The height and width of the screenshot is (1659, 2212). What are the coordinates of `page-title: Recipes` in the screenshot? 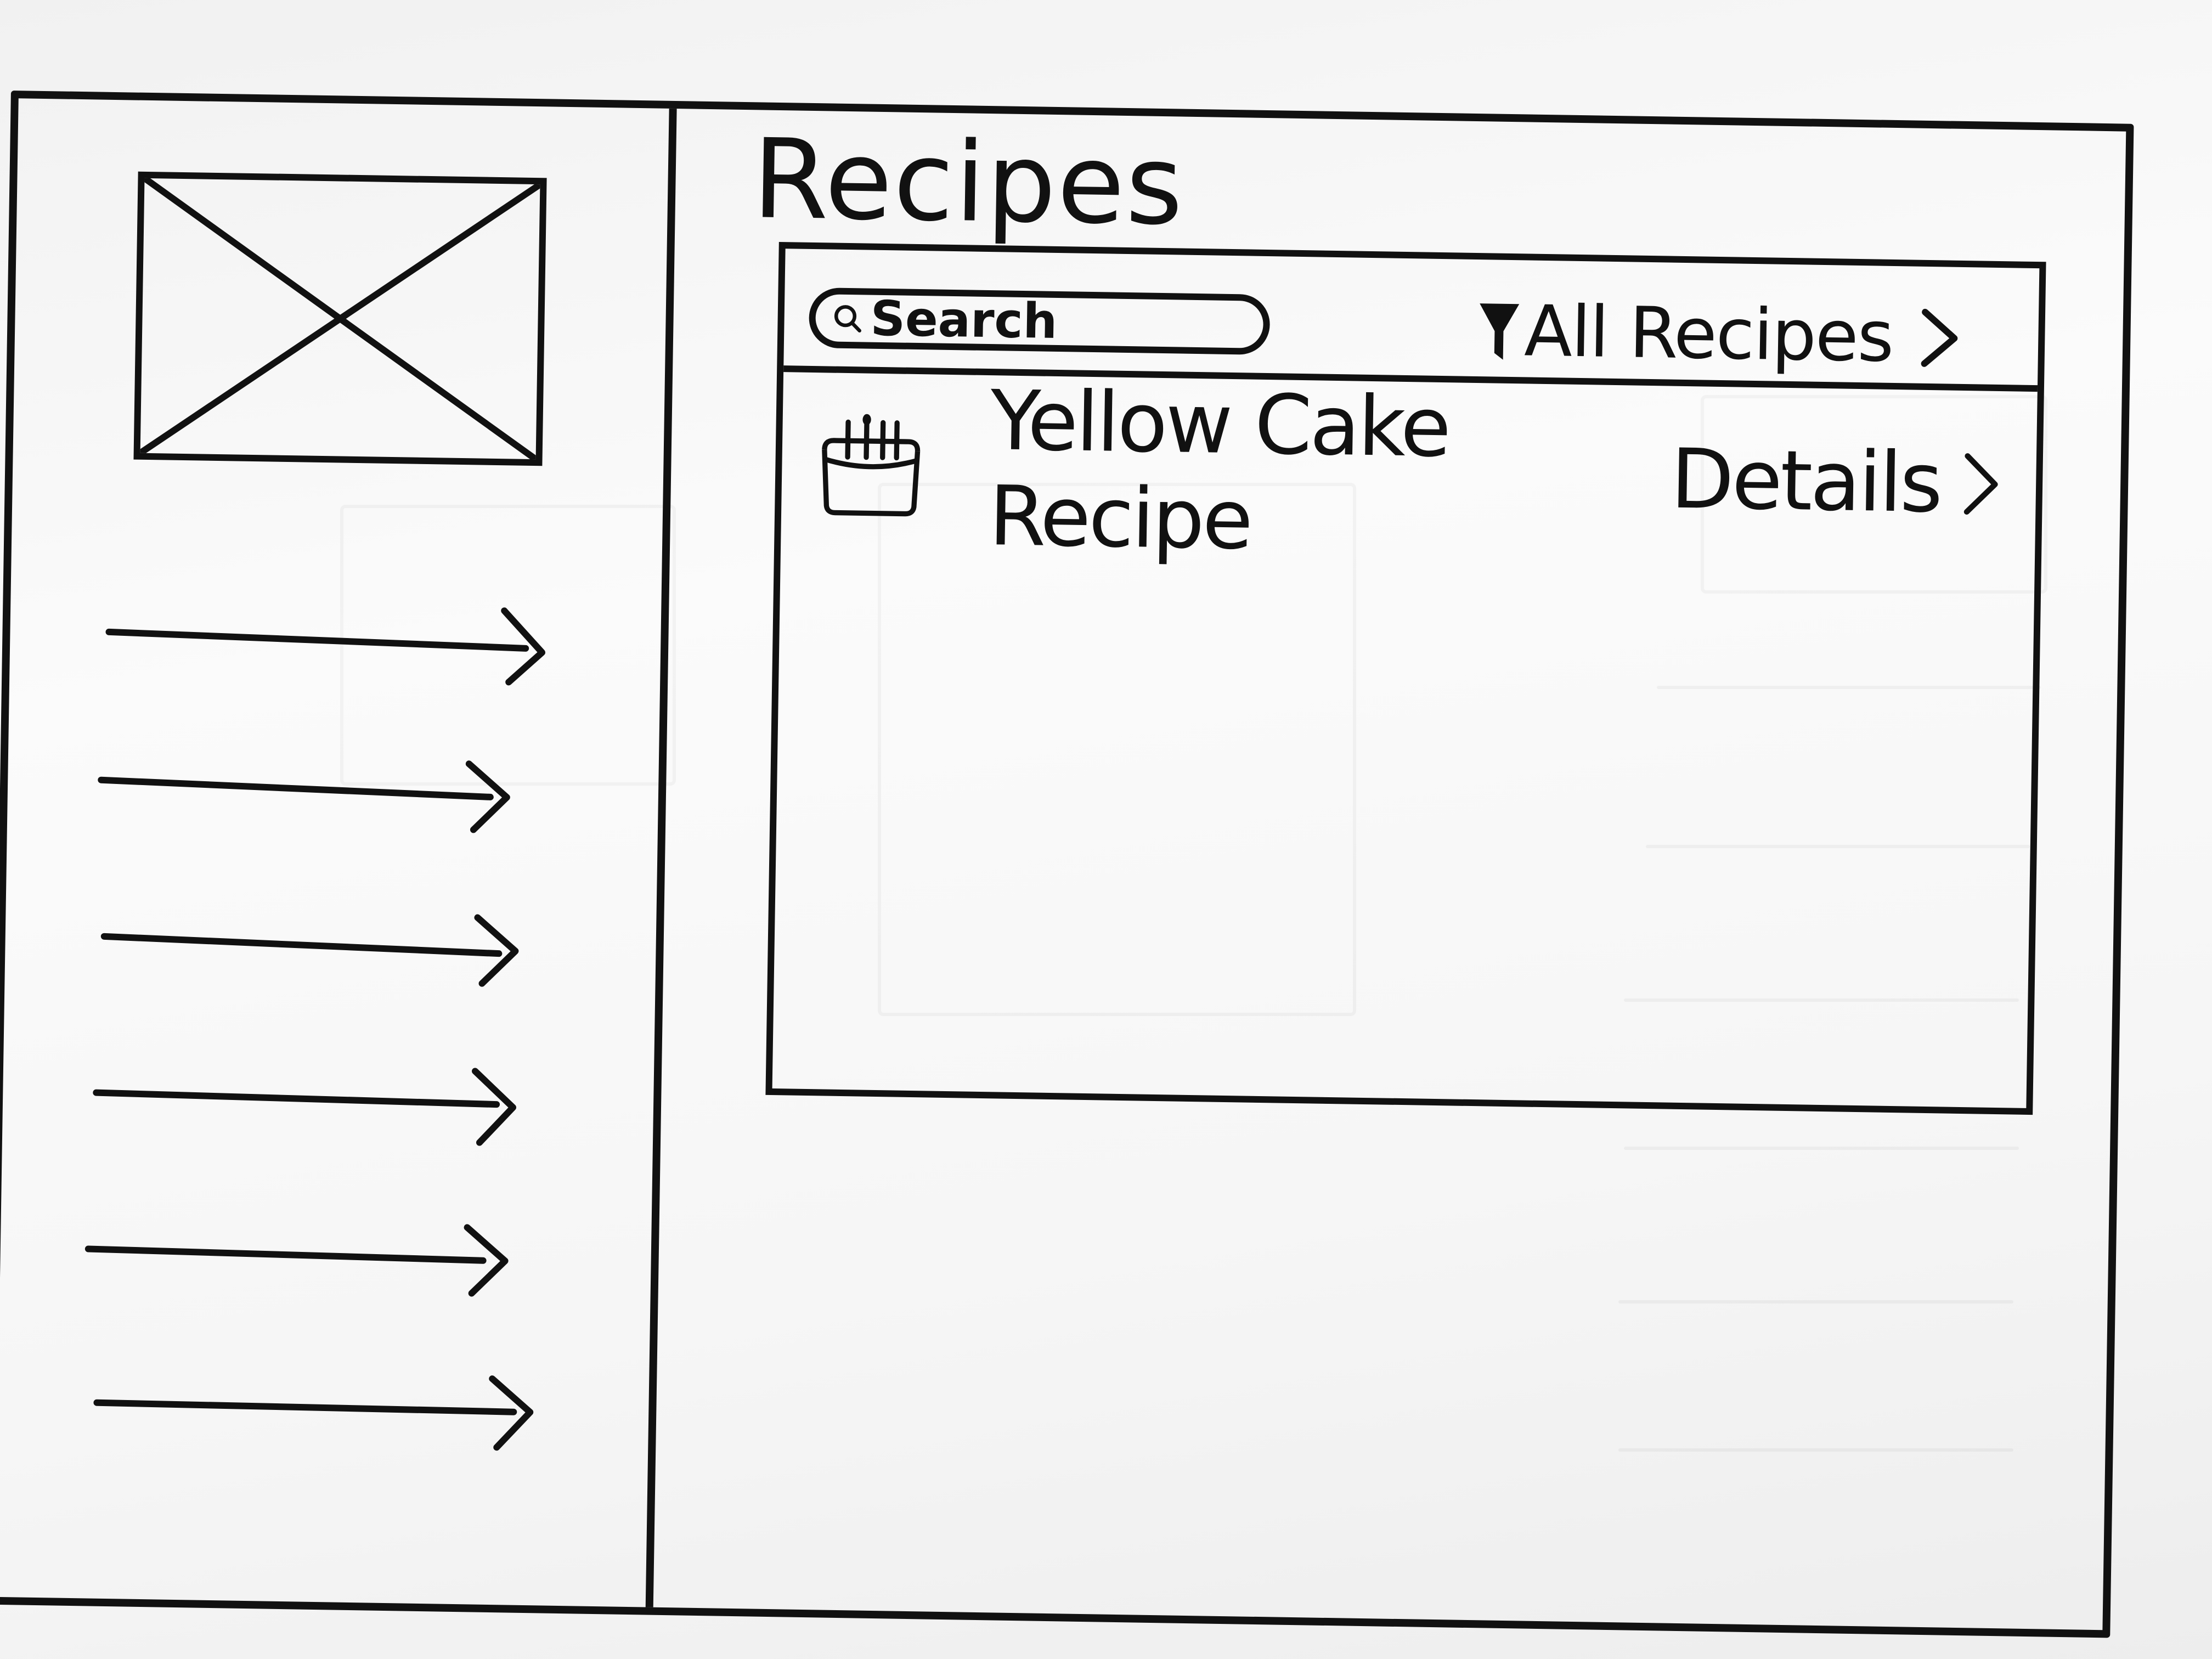 It's located at (969, 183).